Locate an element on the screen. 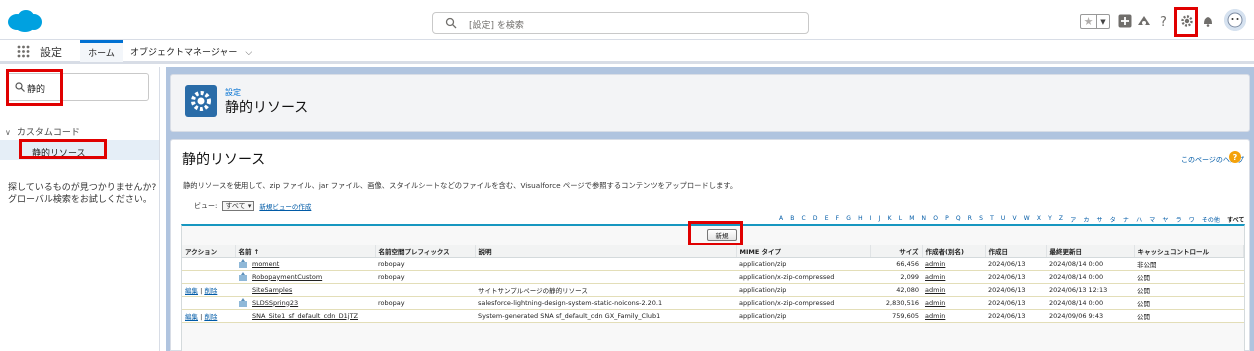 The image size is (1254, 351). alpha-filter-letter: U is located at coordinates (1003, 219).